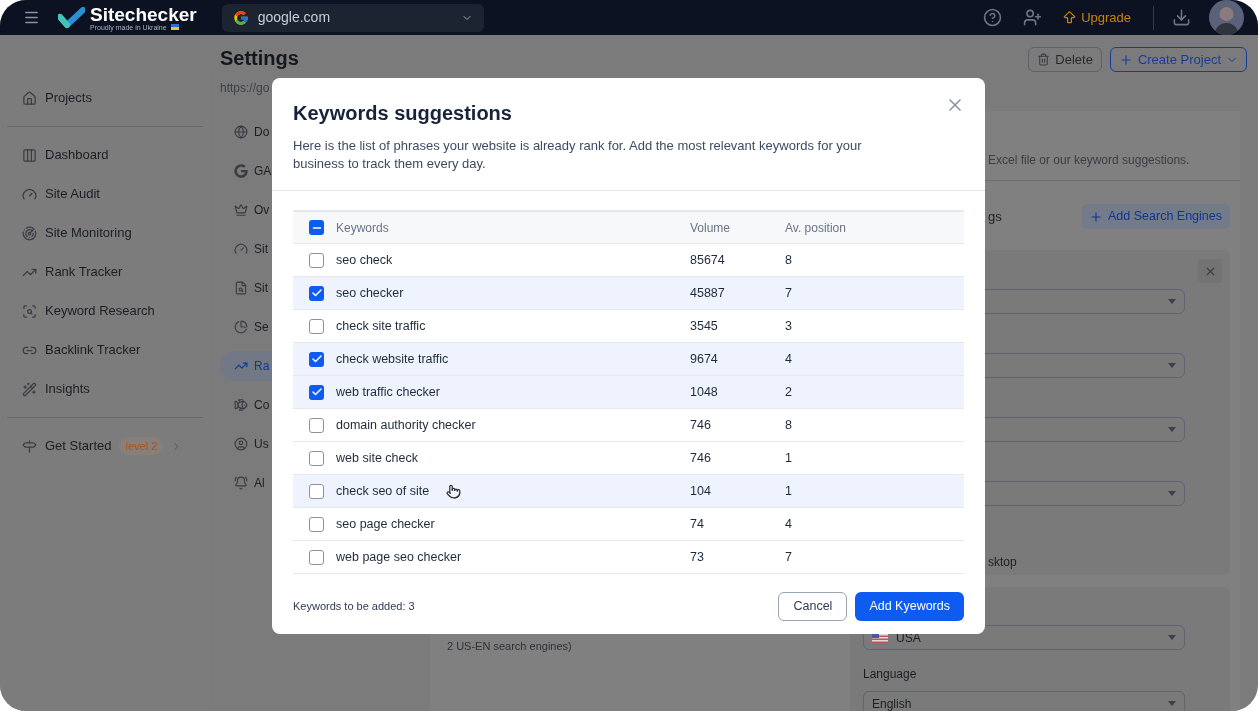 This screenshot has height=711, width=1258. I want to click on volume-cell-text: 85674, so click(708, 260).